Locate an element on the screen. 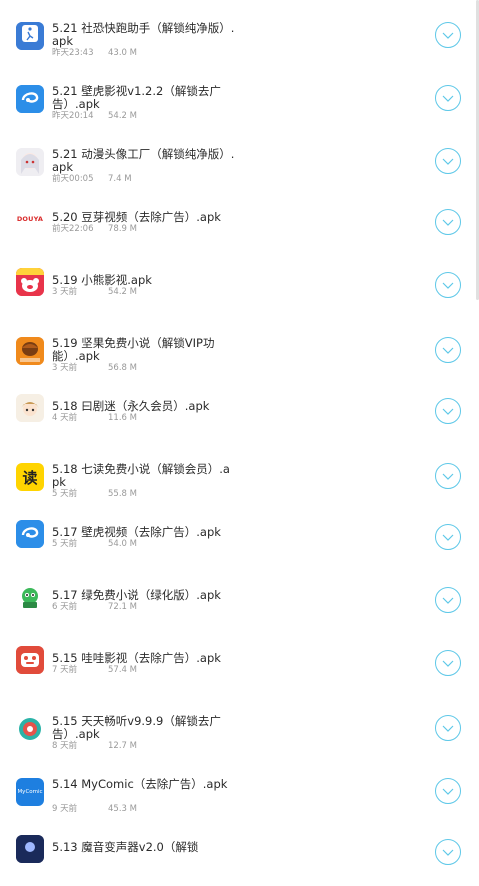  file-title: 5.19 小熊影视.apk is located at coordinates (144, 280).